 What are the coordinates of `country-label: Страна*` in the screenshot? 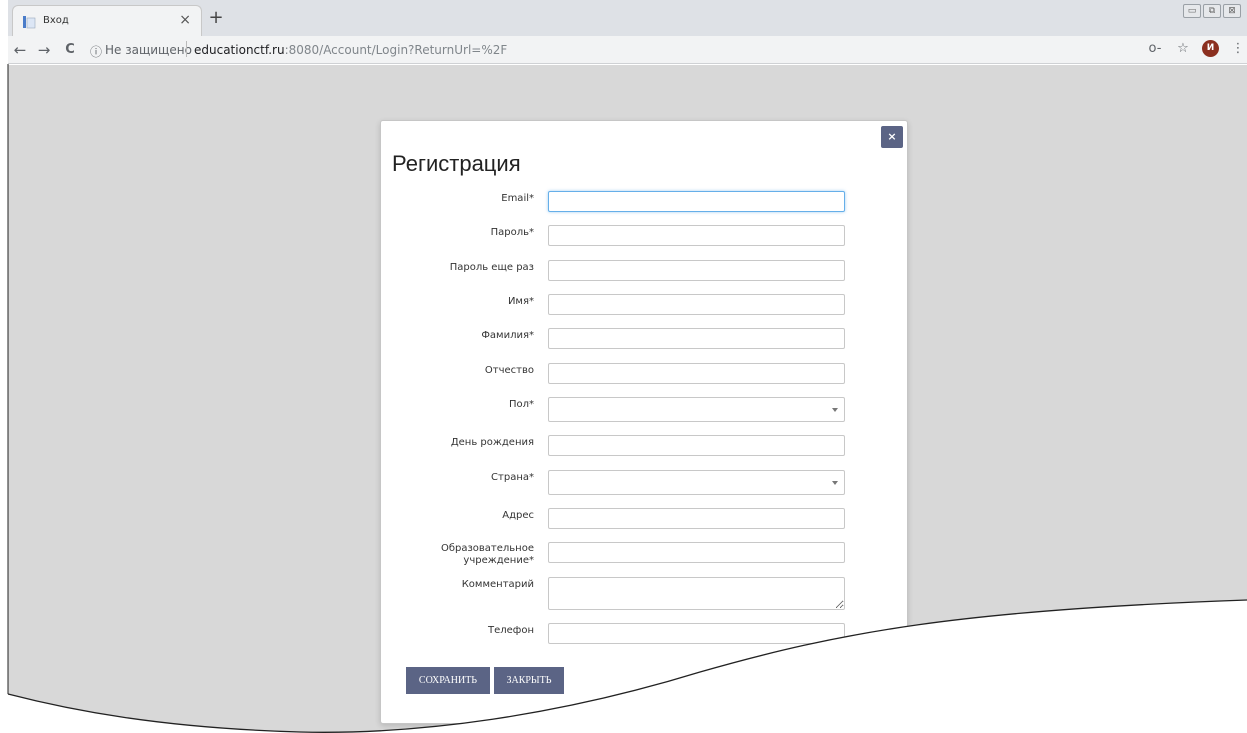 It's located at (512, 477).